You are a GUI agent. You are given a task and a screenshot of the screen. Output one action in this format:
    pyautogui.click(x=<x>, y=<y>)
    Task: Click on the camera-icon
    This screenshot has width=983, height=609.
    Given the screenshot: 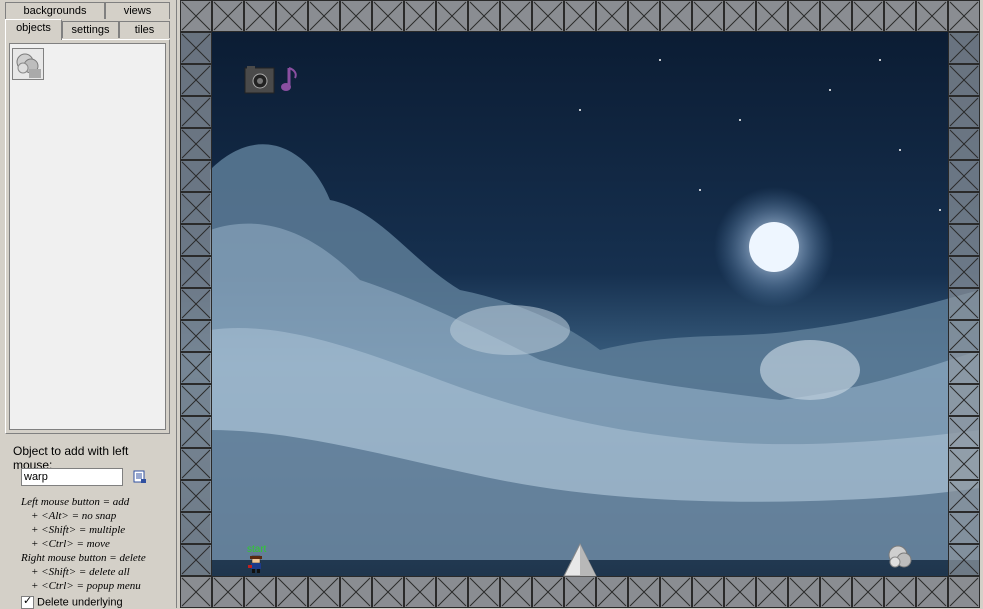 What is the action you would take?
    pyautogui.click(x=259, y=80)
    